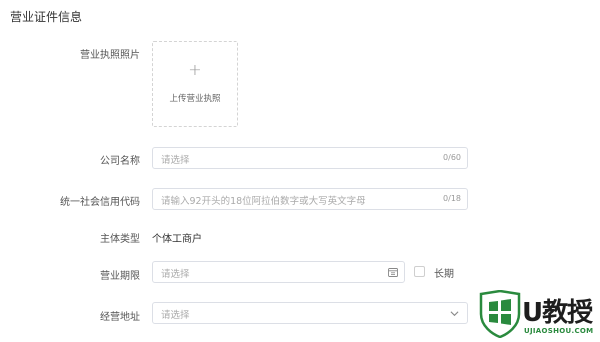 The height and width of the screenshot is (342, 600). What do you see at coordinates (310, 313) in the screenshot?
I see `business-address-select: 请选择` at bounding box center [310, 313].